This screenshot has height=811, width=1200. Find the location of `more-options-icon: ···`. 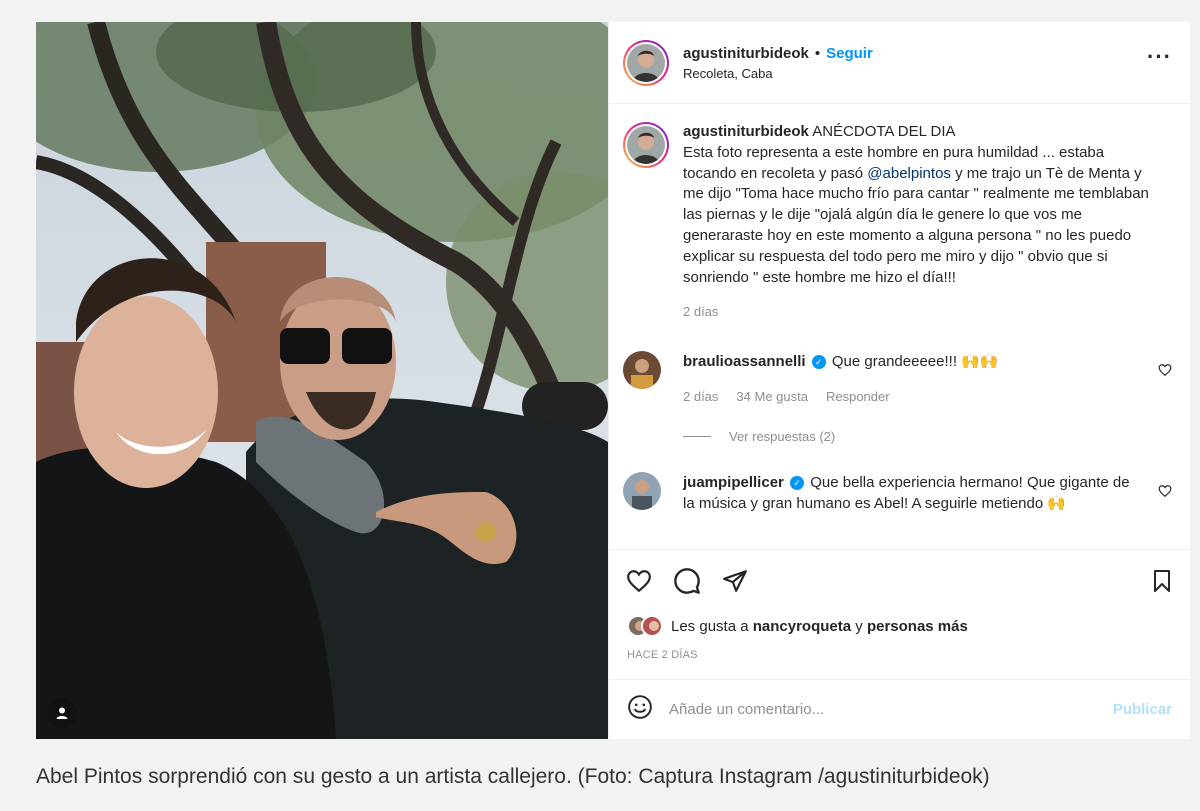

more-options-icon: ··· is located at coordinates (1159, 57).